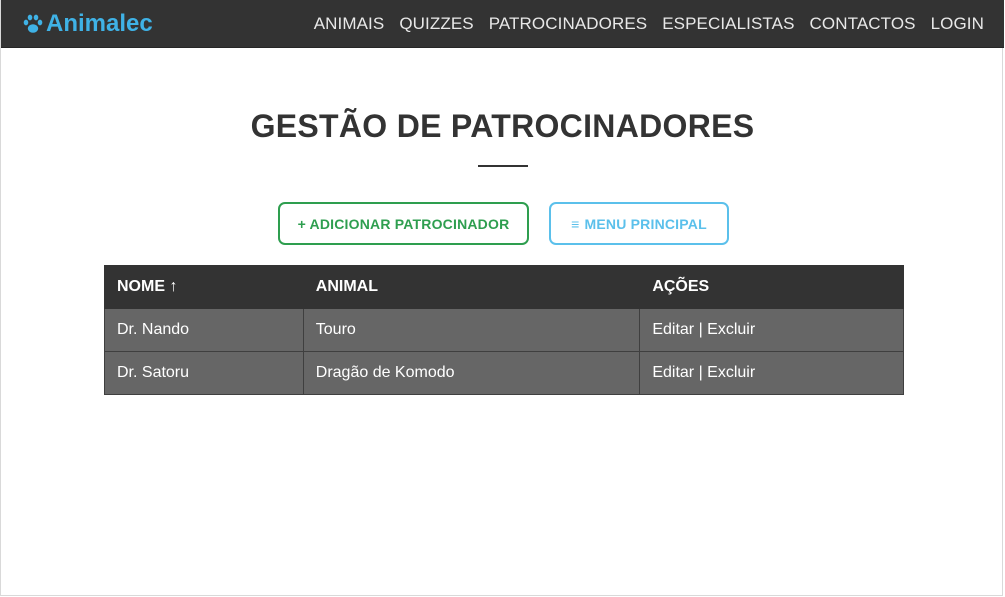 This screenshot has height=597, width=1005. What do you see at coordinates (957, 24) in the screenshot?
I see `nav-link-login: LOGIN` at bounding box center [957, 24].